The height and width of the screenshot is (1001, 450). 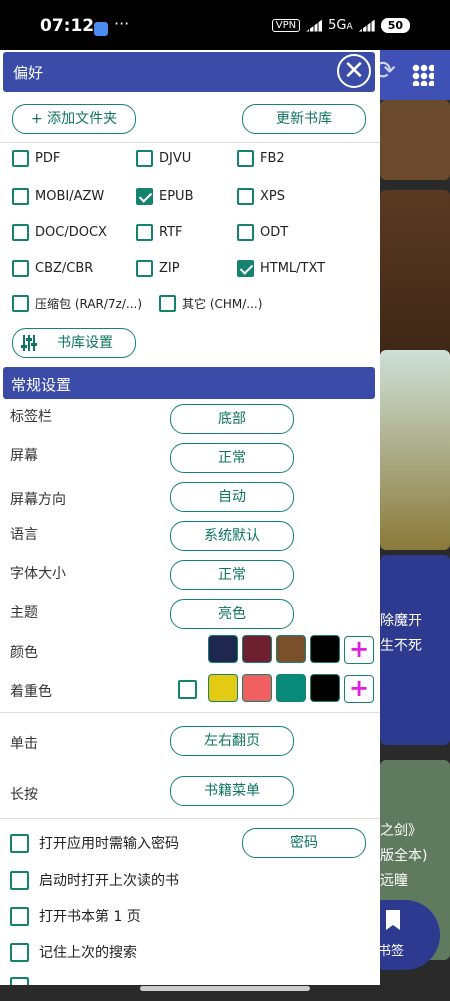 I want to click on format-checkbox-fb2: FB2, so click(x=261, y=158).